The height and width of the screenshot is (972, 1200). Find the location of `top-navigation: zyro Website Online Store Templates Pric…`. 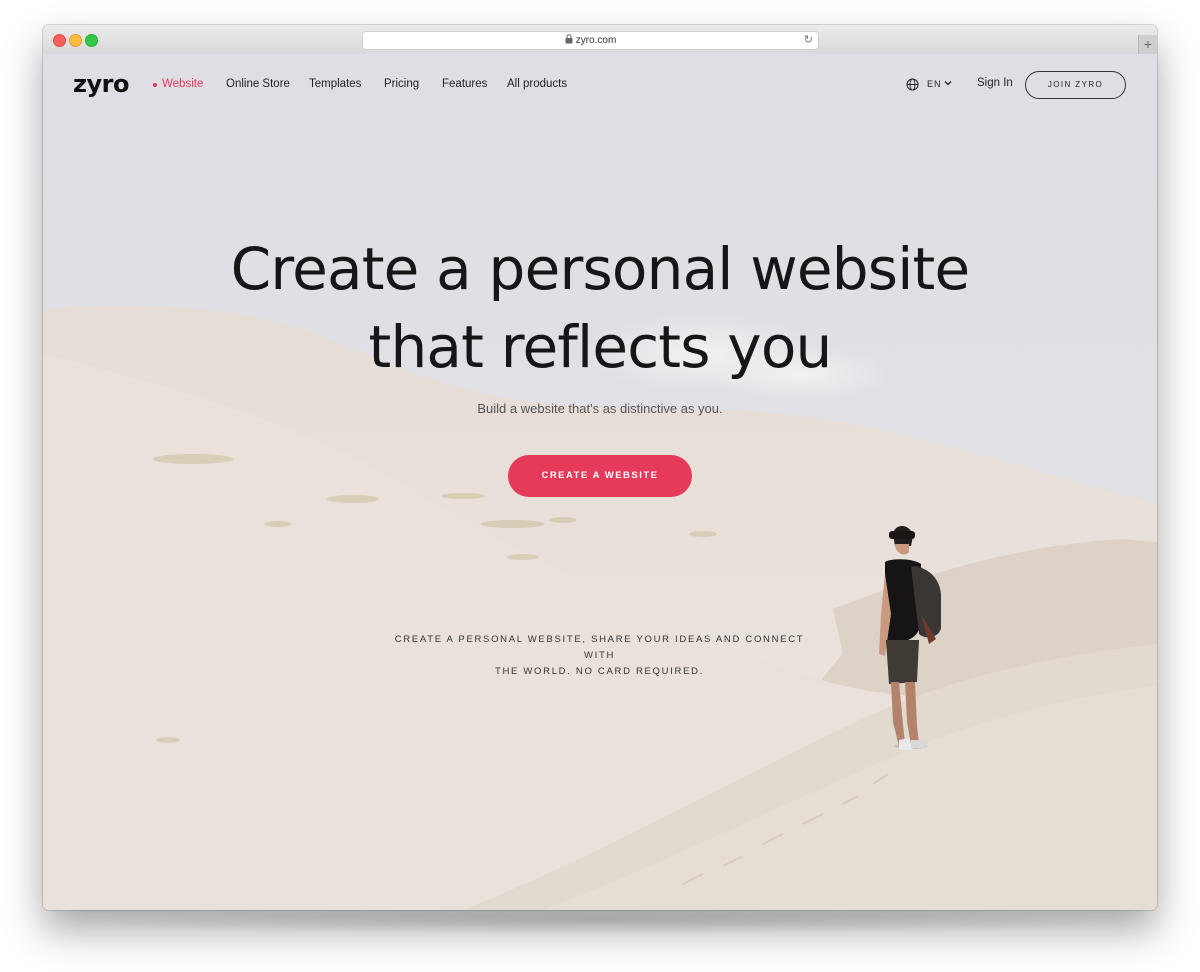

top-navigation: zyro Website Online Store Templates Pric… is located at coordinates (600, 84).